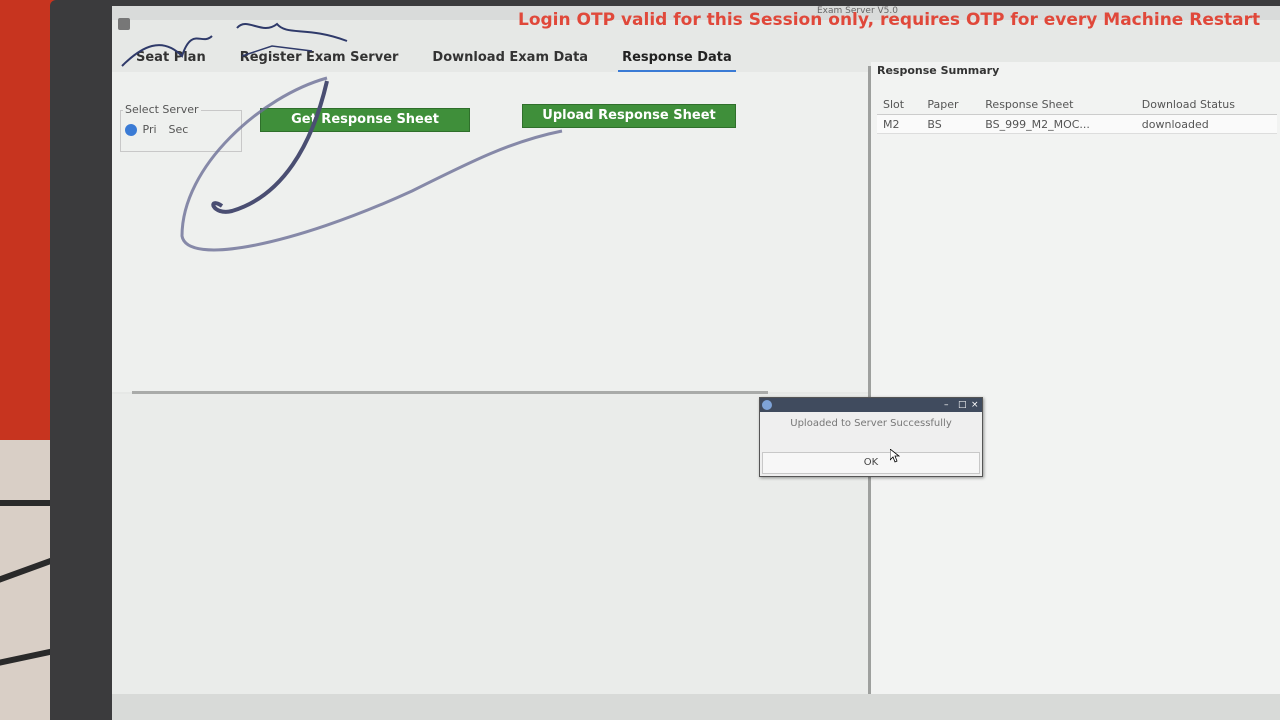 The width and height of the screenshot is (1280, 720). What do you see at coordinates (629, 116) in the screenshot?
I see `upload-response-sheet-button: Upload Response Sheet` at bounding box center [629, 116].